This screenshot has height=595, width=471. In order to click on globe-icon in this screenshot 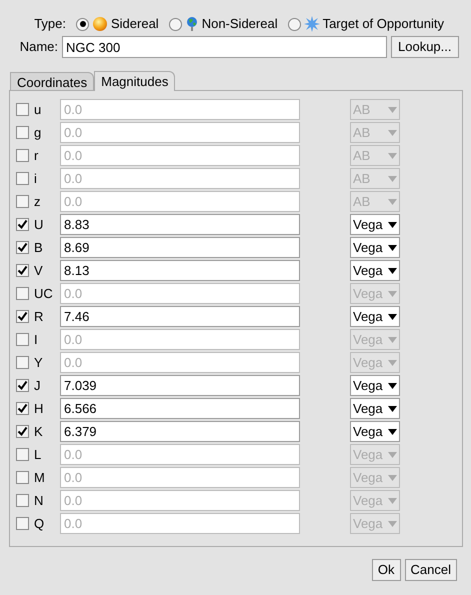, I will do `click(191, 24)`.